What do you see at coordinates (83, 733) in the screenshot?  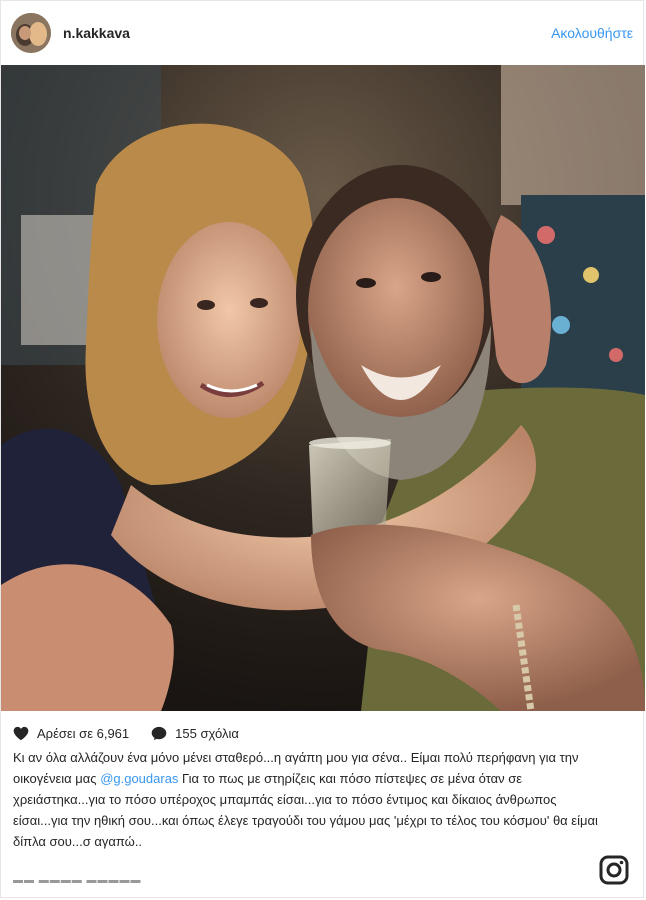 I see `likes-count: Αρέσει σε 6,961` at bounding box center [83, 733].